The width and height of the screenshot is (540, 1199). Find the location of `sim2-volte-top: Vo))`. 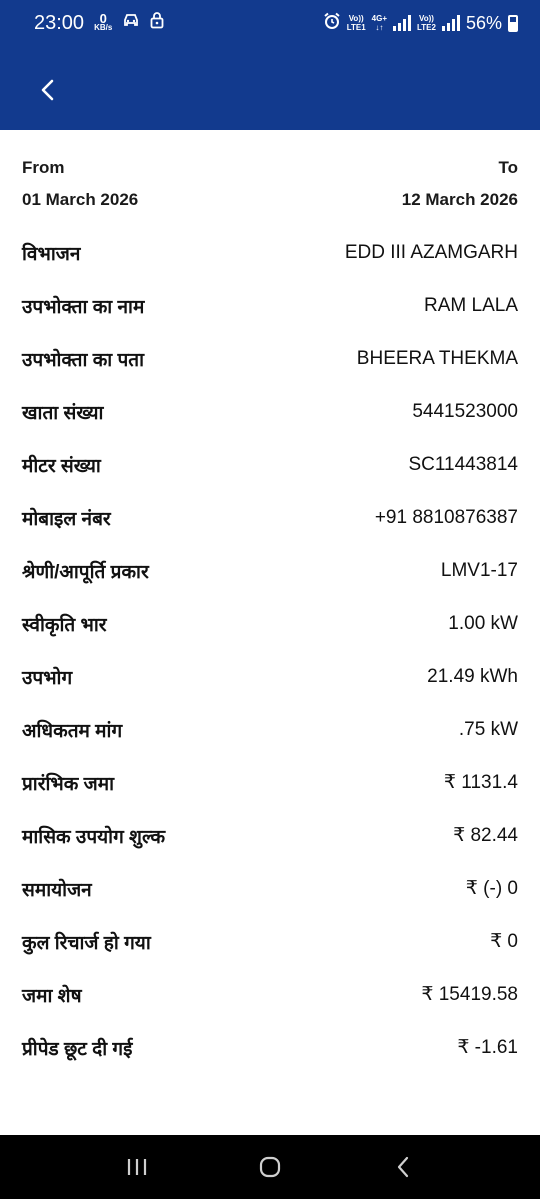

sim2-volte-top: Vo)) is located at coordinates (426, 18).